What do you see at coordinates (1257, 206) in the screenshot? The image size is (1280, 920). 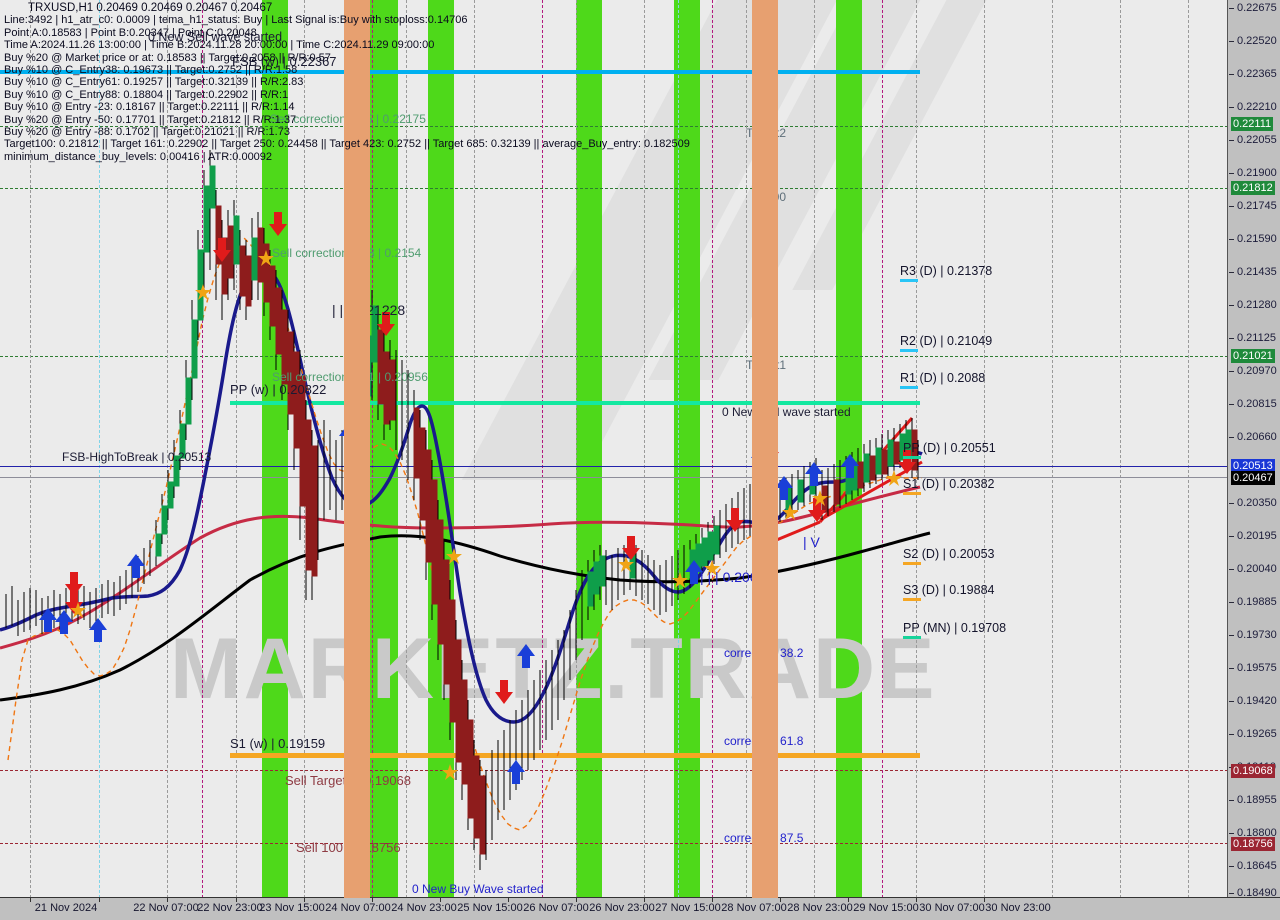 I see `price-tick: 0.21745` at bounding box center [1257, 206].